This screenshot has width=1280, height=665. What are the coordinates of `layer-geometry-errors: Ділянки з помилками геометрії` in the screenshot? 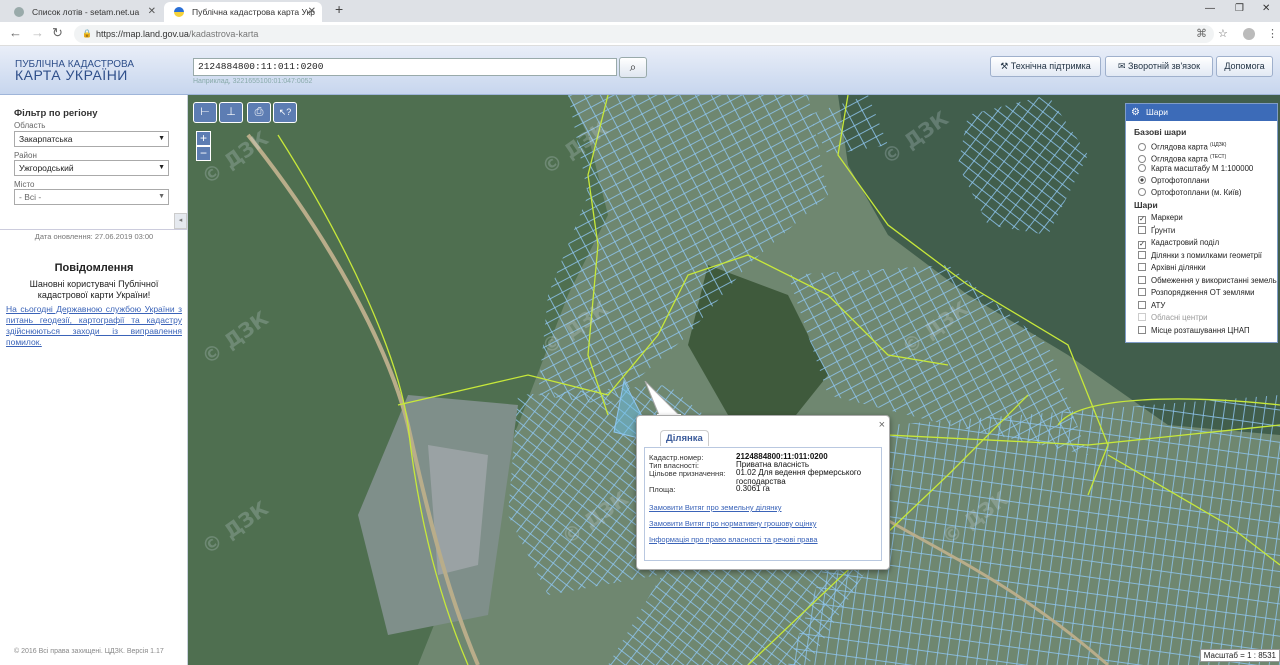 It's located at (1200, 256).